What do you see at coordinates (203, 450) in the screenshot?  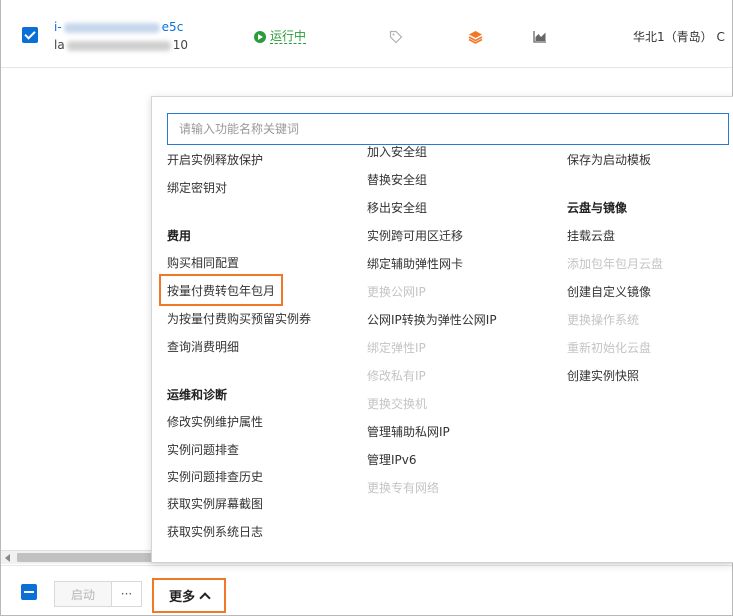 I see `menu-item-troubleshoot: 实例问题排查` at bounding box center [203, 450].